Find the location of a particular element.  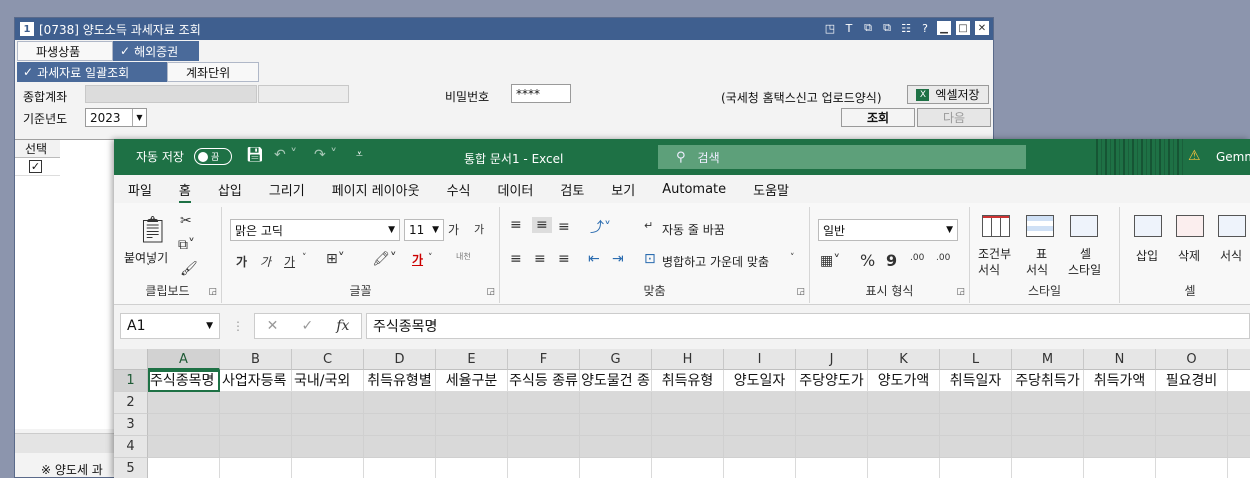

increase-decimal-icon: .00 is located at coordinates (917, 258).